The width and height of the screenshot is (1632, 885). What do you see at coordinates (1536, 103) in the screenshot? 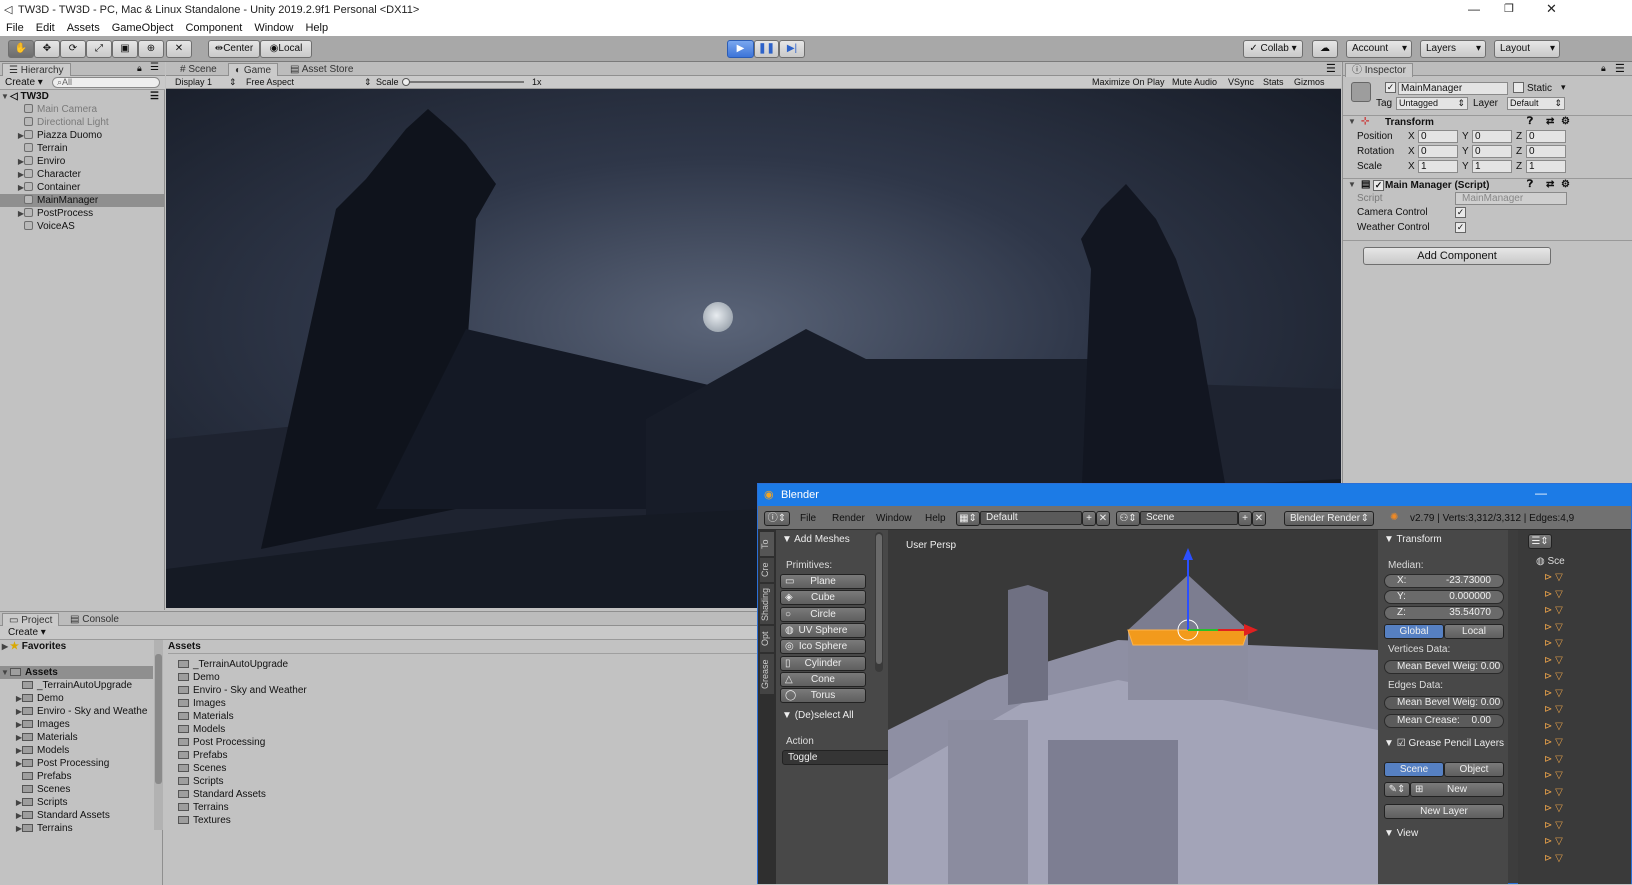
I see `layer-dropdown: Default ⇕` at bounding box center [1536, 103].